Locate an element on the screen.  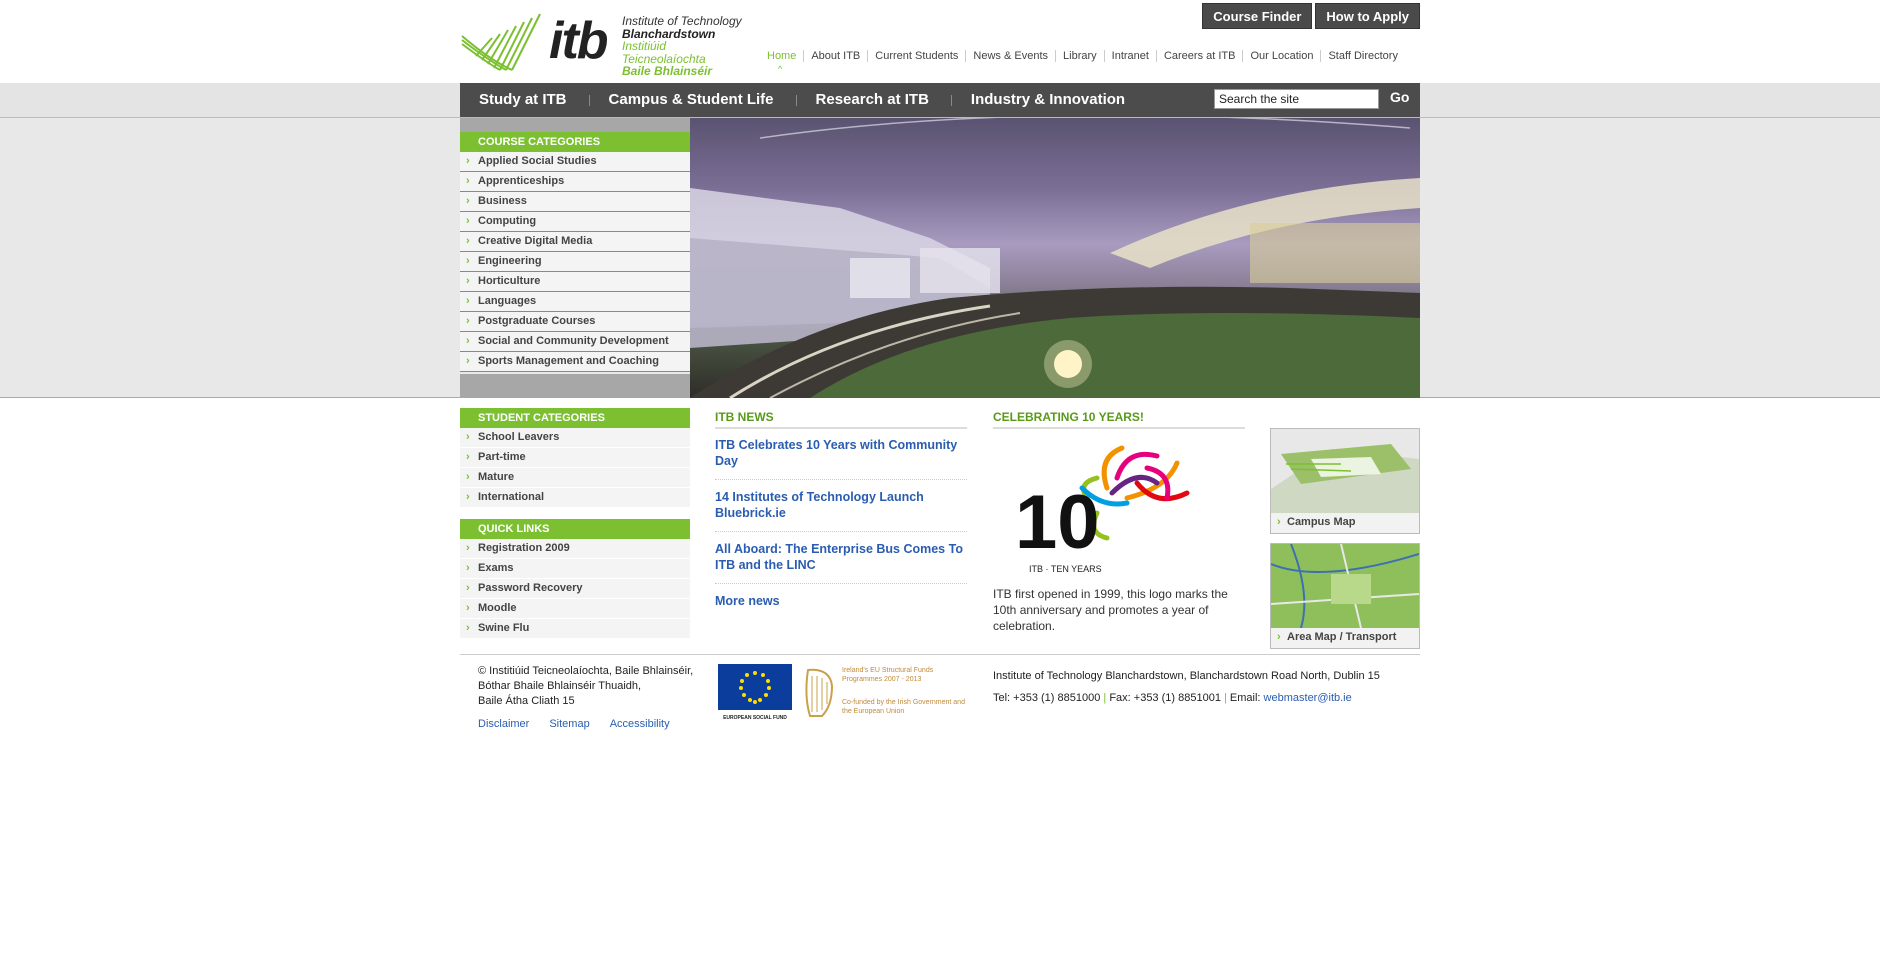
course-category-item: Horticulture is located at coordinates (575, 282).